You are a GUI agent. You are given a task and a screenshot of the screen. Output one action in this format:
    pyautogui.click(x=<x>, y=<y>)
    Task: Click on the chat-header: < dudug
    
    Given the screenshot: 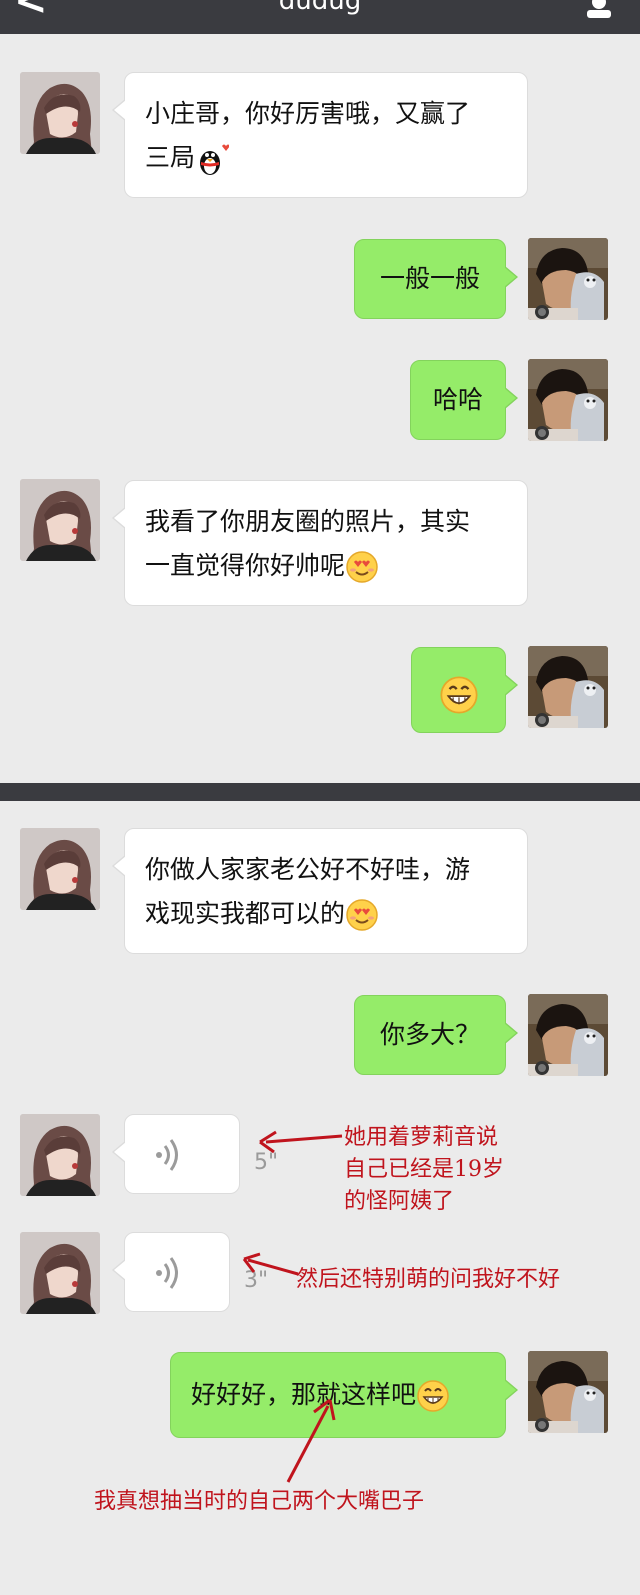 What is the action you would take?
    pyautogui.click(x=320, y=17)
    